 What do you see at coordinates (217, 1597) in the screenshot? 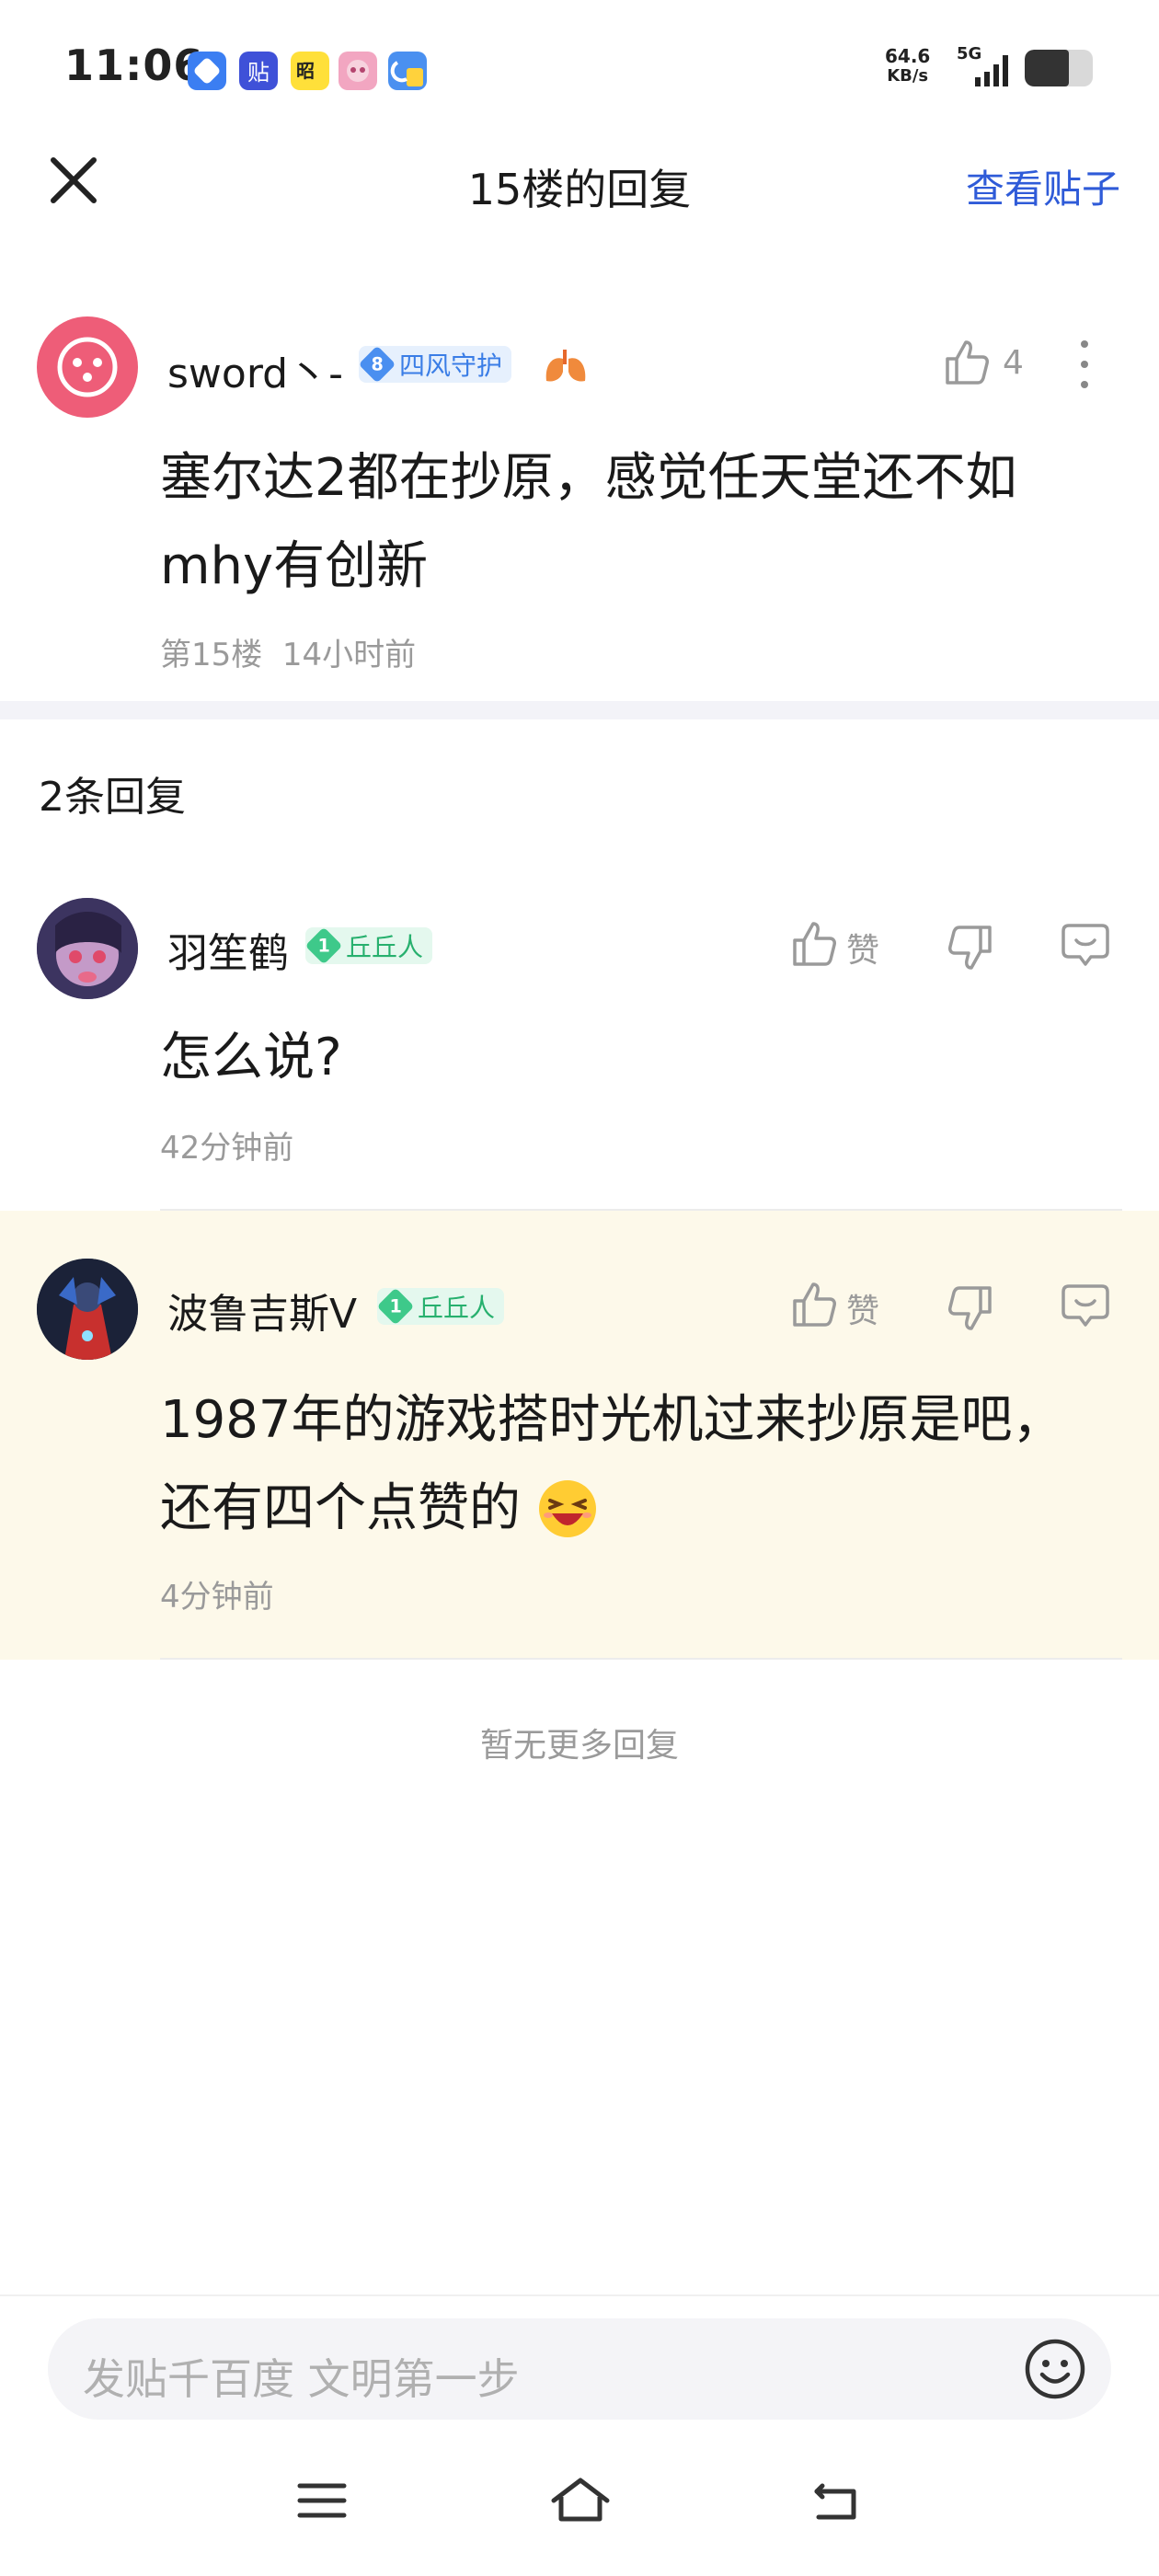
I see `reply-time: 4分钟前` at bounding box center [217, 1597].